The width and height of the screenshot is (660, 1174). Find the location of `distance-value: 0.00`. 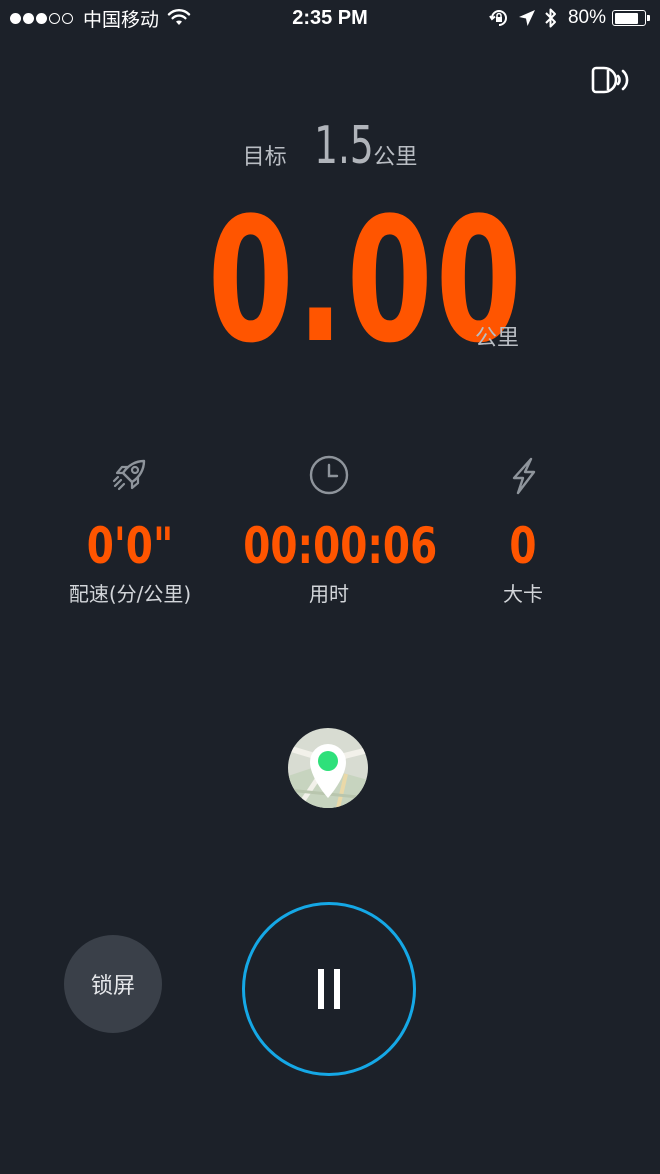

distance-value: 0.00 is located at coordinates (366, 280).